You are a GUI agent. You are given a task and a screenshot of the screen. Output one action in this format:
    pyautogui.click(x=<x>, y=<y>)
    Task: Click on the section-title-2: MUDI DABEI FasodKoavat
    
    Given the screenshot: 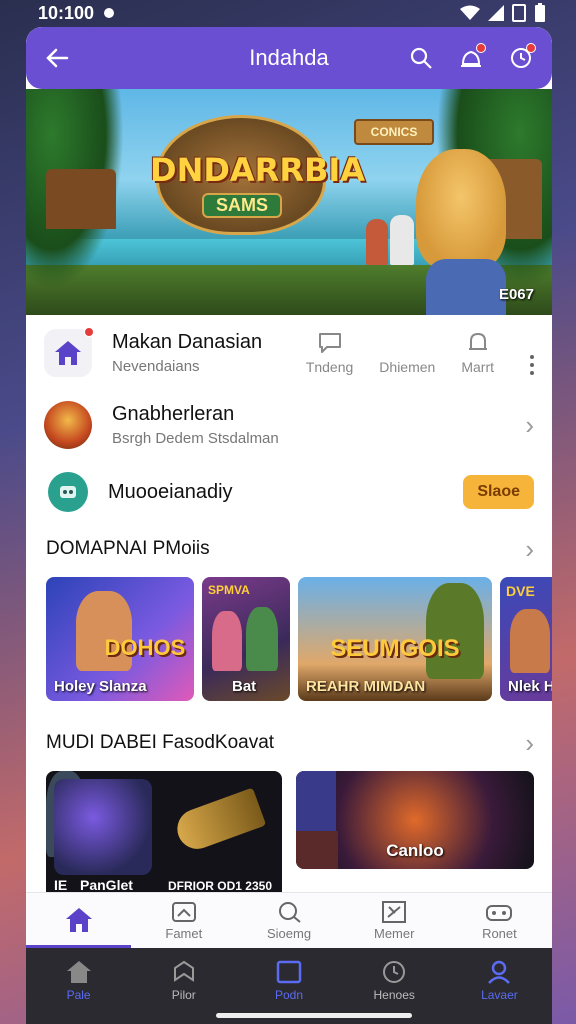 What is the action you would take?
    pyautogui.click(x=160, y=742)
    